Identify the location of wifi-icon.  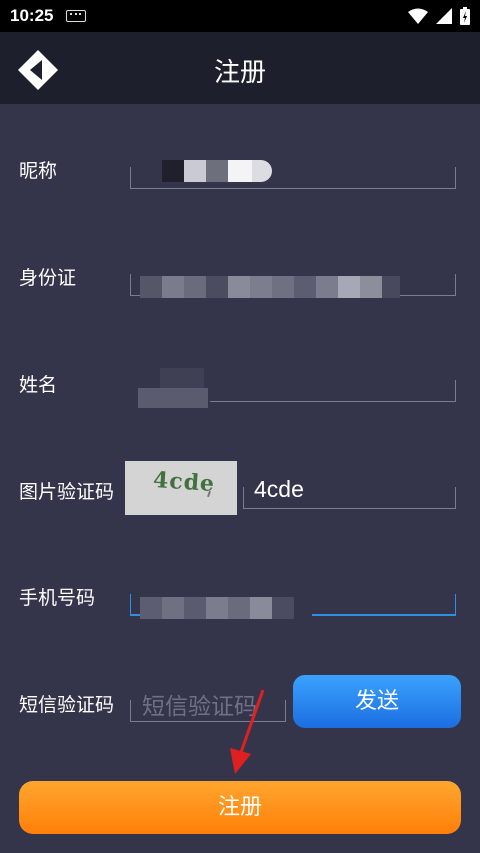
(418, 16).